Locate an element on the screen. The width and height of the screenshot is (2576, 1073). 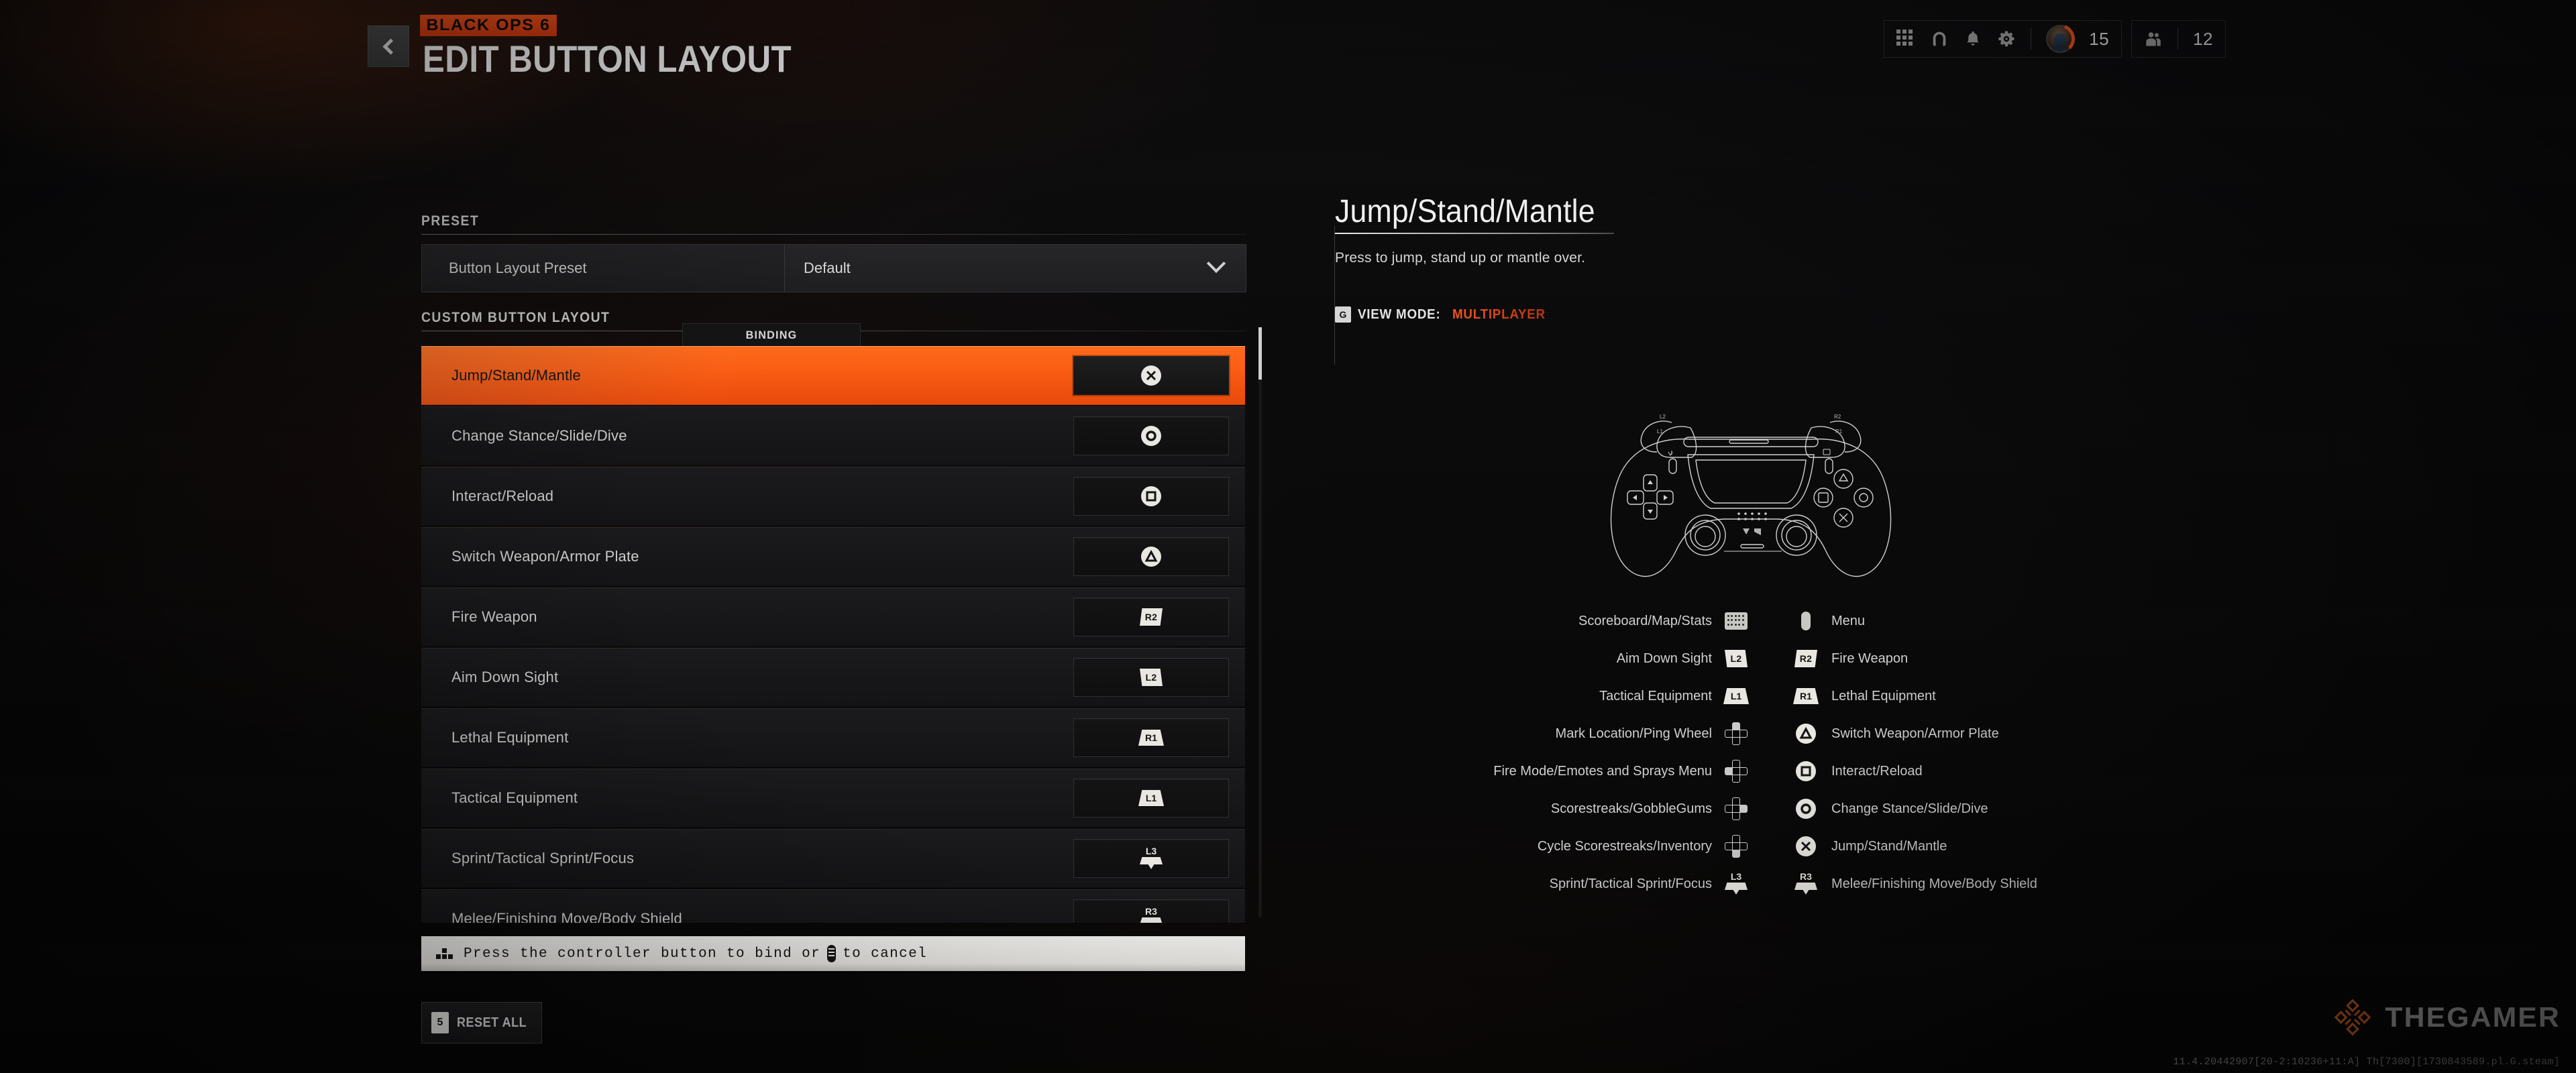
legend-right-entry: Jump/Stand/Mantle is located at coordinates (1959, 846).